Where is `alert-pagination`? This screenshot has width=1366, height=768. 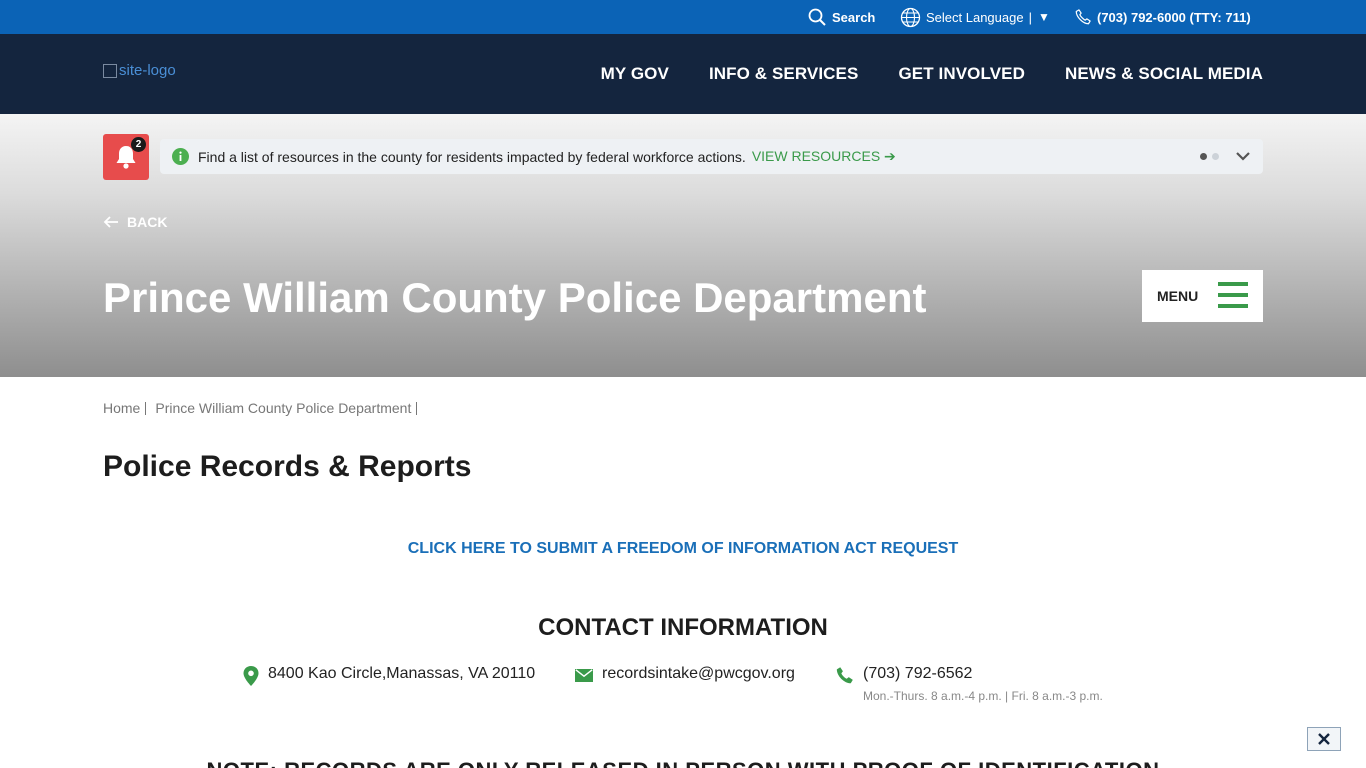
alert-pagination is located at coordinates (1209, 156).